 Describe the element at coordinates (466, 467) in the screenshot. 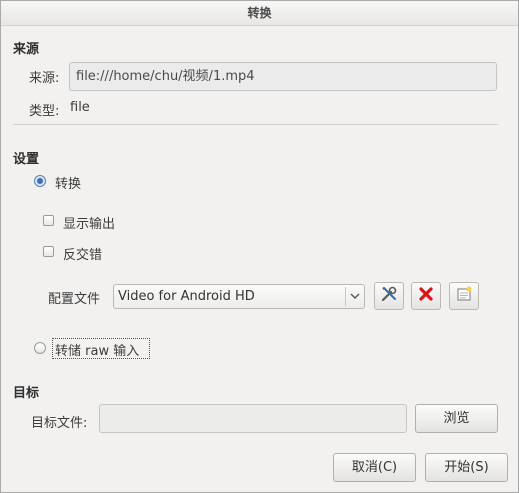

I see `start-button: 开始(S)` at that location.